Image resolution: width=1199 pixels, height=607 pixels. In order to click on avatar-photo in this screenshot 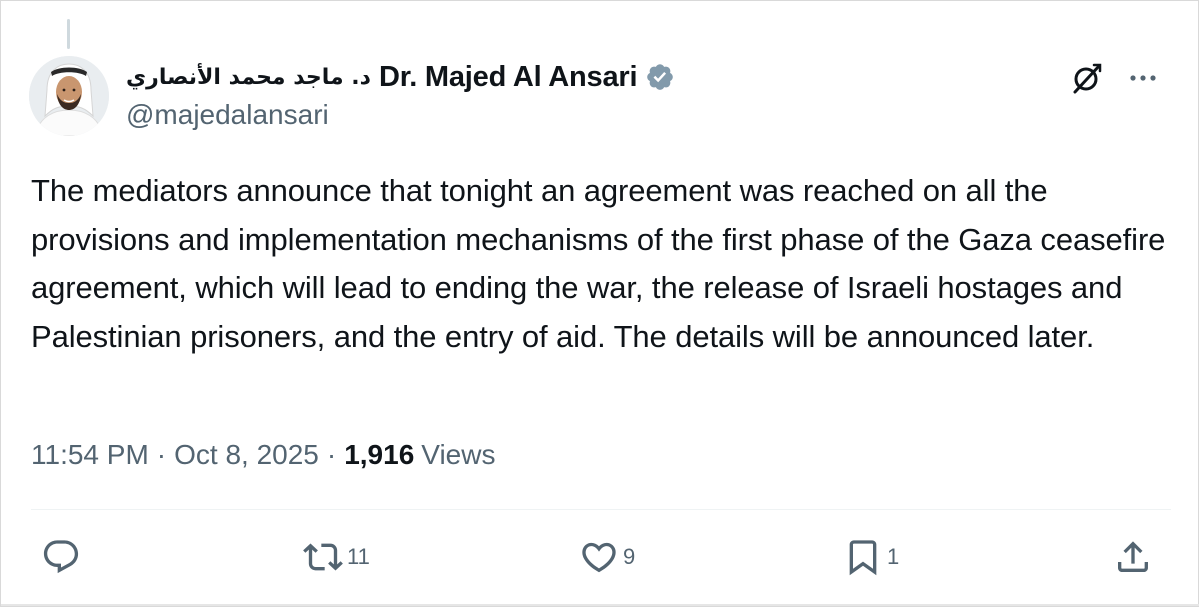, I will do `click(69, 96)`.